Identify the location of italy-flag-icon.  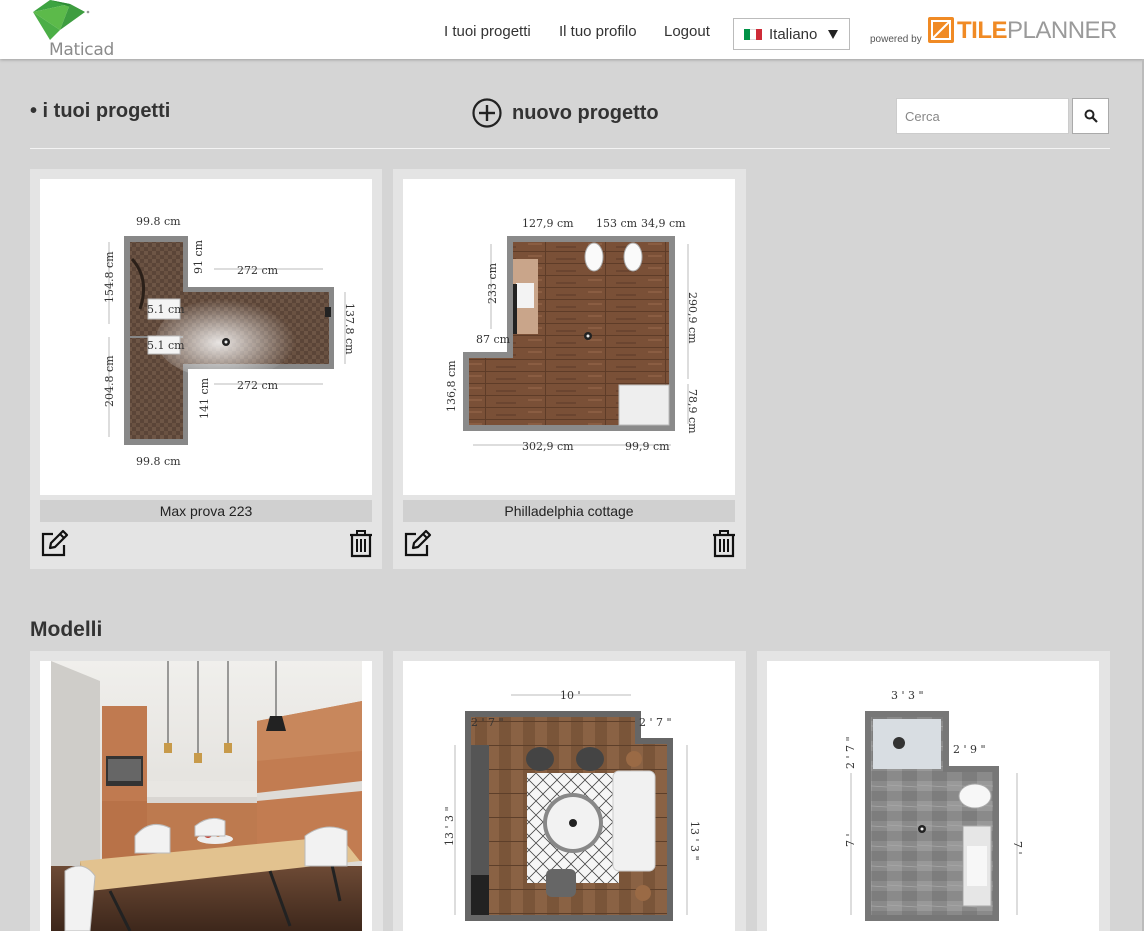
(753, 34).